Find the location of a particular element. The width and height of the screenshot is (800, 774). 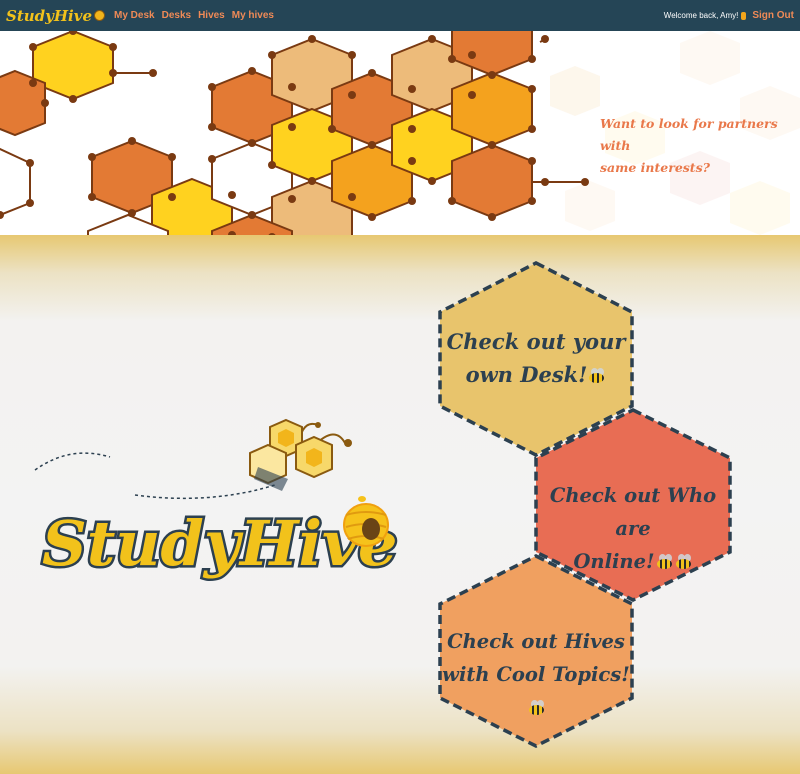

honey-icon is located at coordinates (744, 15).